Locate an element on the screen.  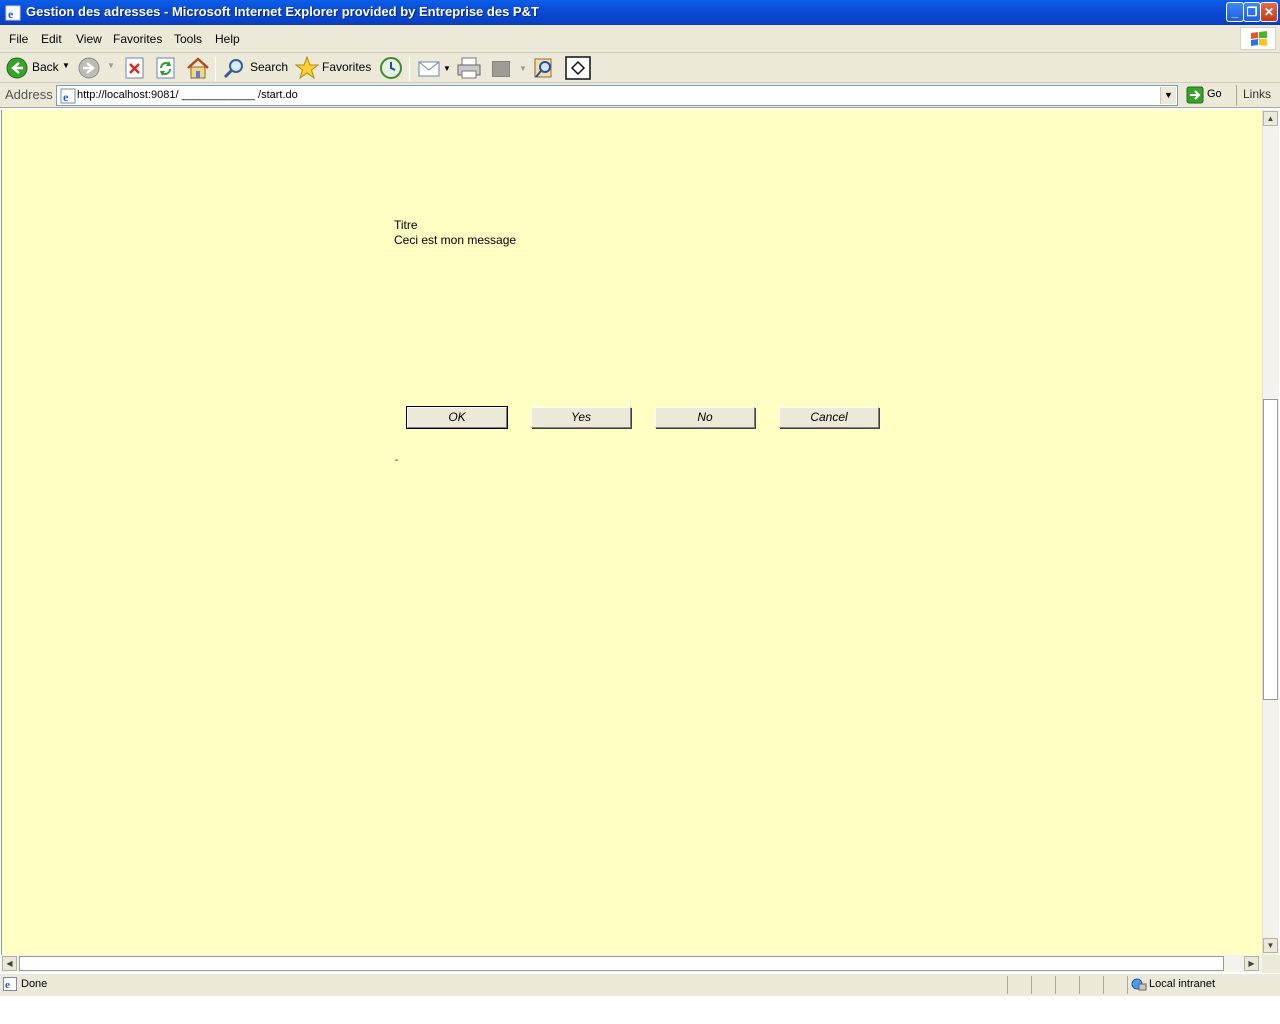
ie-window-icon: e is located at coordinates (13, 13).